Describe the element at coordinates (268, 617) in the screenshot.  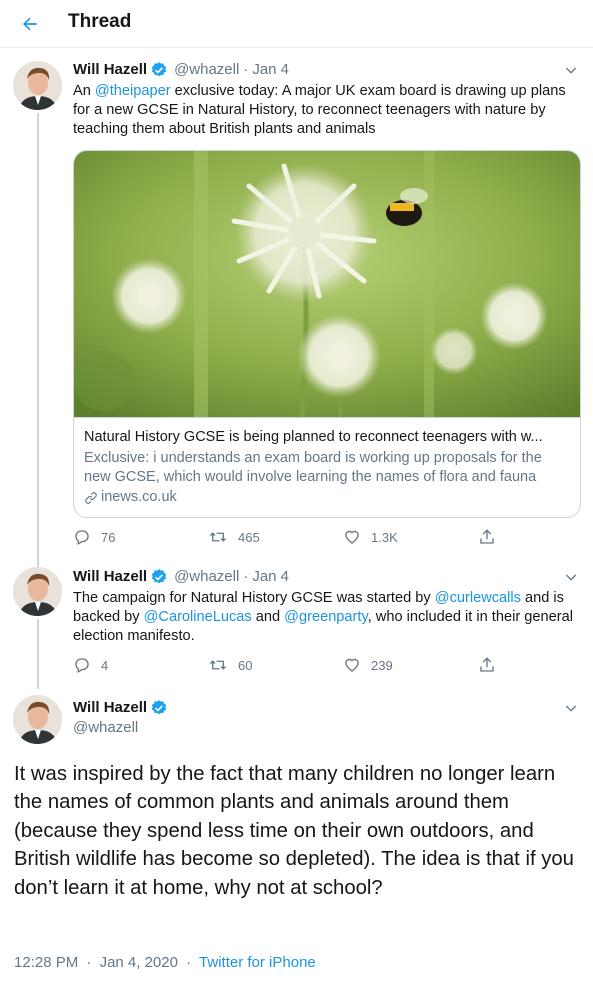
I see `text-segment: and` at that location.